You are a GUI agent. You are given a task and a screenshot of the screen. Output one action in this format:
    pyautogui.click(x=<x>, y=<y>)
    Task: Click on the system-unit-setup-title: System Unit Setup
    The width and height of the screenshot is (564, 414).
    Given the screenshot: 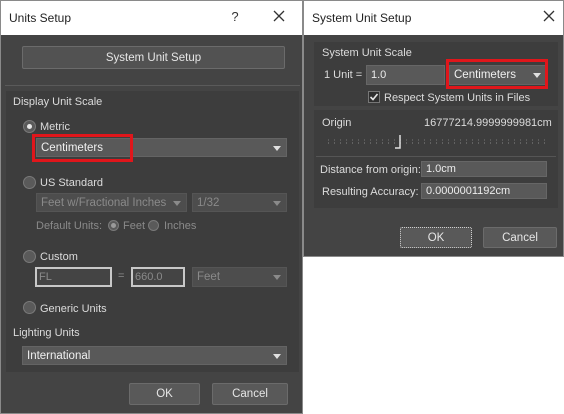 What is the action you would take?
    pyautogui.click(x=362, y=18)
    